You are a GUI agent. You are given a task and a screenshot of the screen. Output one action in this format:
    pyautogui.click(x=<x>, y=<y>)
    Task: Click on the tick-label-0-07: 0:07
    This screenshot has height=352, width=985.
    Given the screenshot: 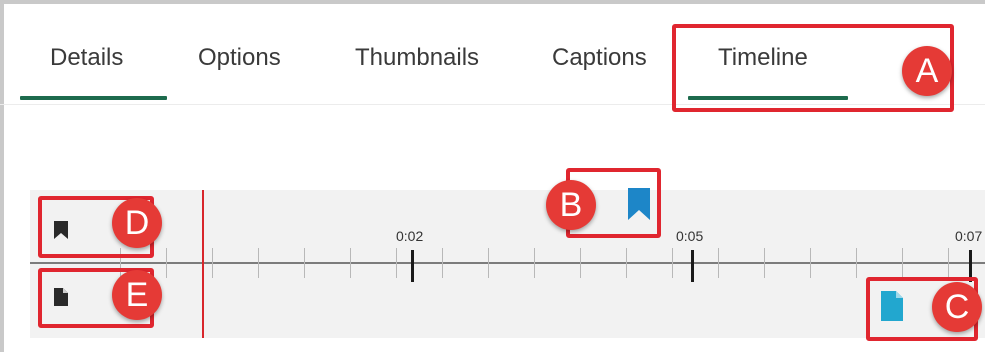 What is the action you would take?
    pyautogui.click(x=969, y=236)
    